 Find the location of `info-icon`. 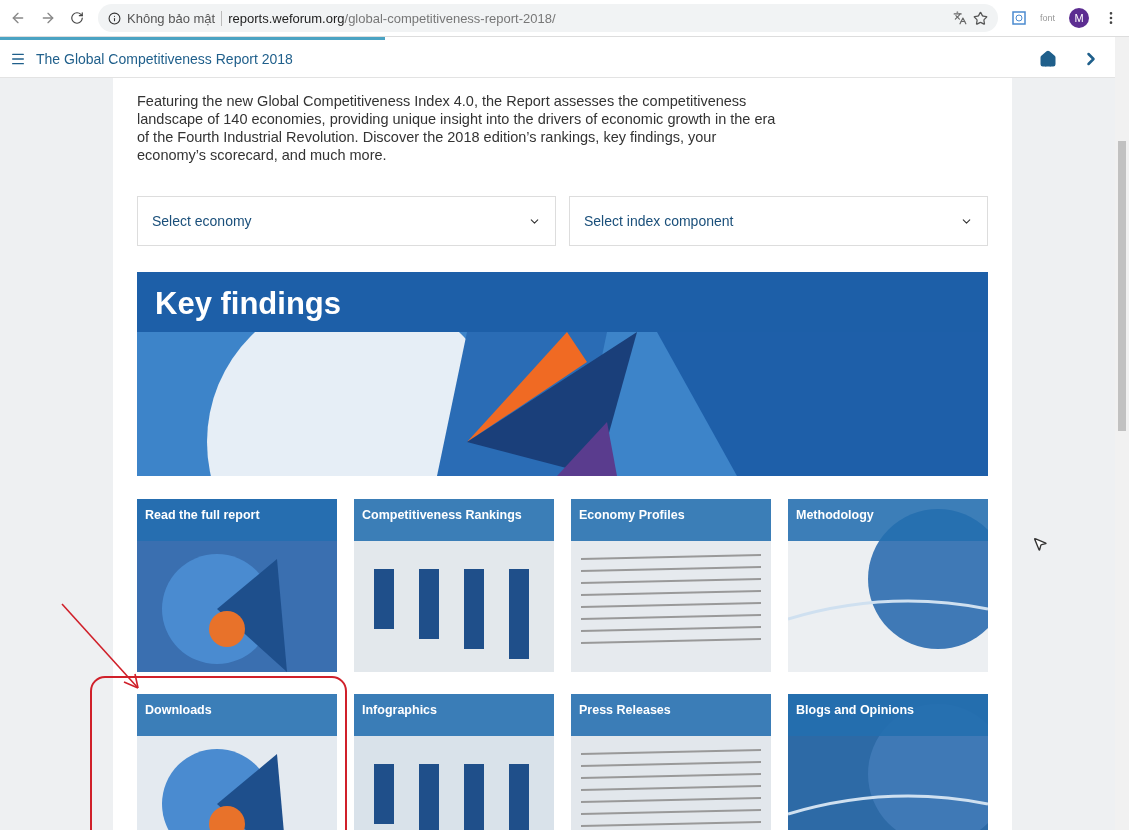

info-icon is located at coordinates (114, 18).